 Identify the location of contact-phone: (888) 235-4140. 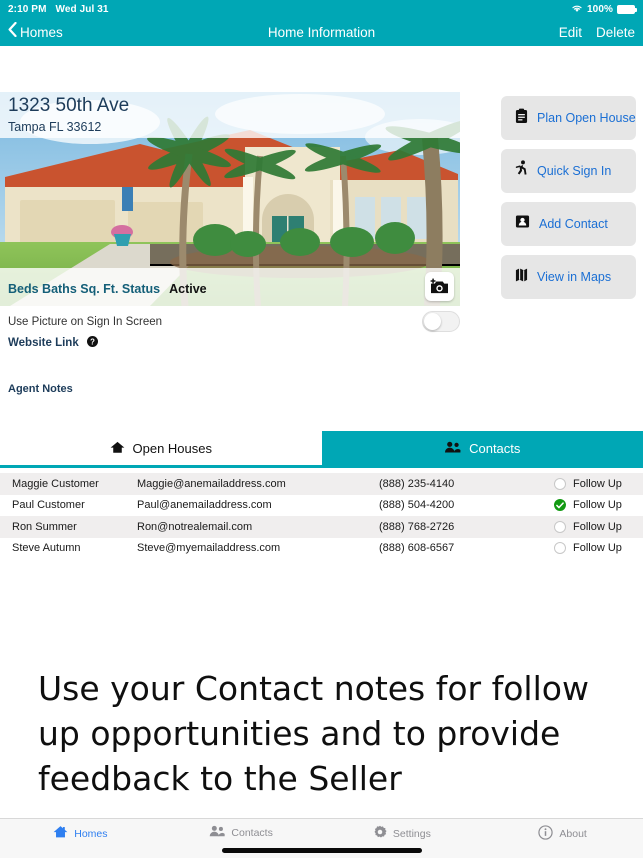
(417, 483).